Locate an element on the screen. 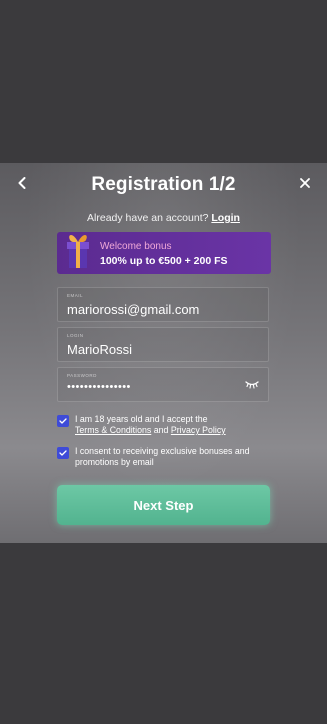 The height and width of the screenshot is (724, 327). terms-link: Terms & Conditions is located at coordinates (113, 430).